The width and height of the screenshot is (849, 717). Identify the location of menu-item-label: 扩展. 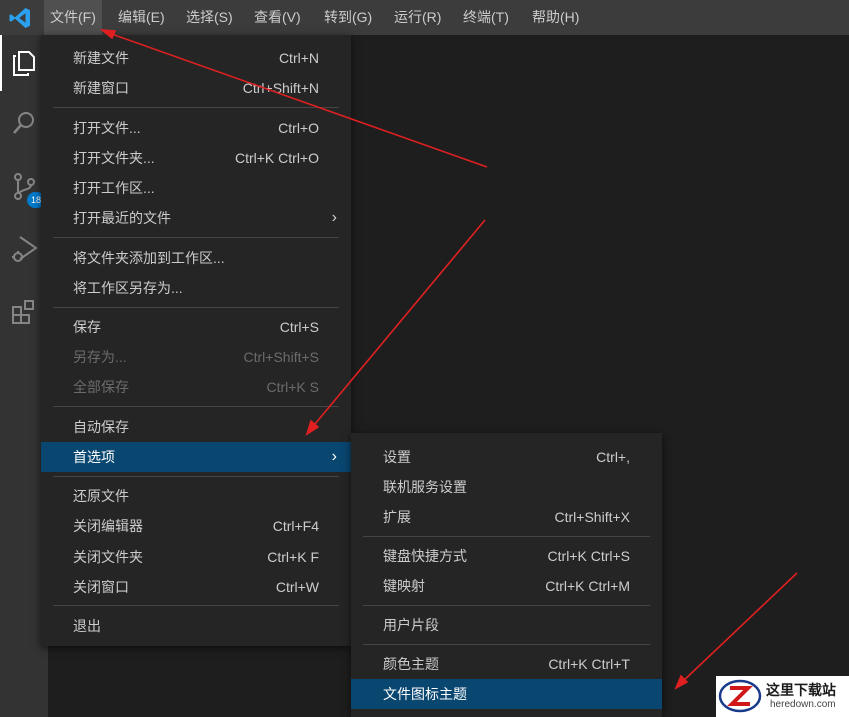
(397, 517).